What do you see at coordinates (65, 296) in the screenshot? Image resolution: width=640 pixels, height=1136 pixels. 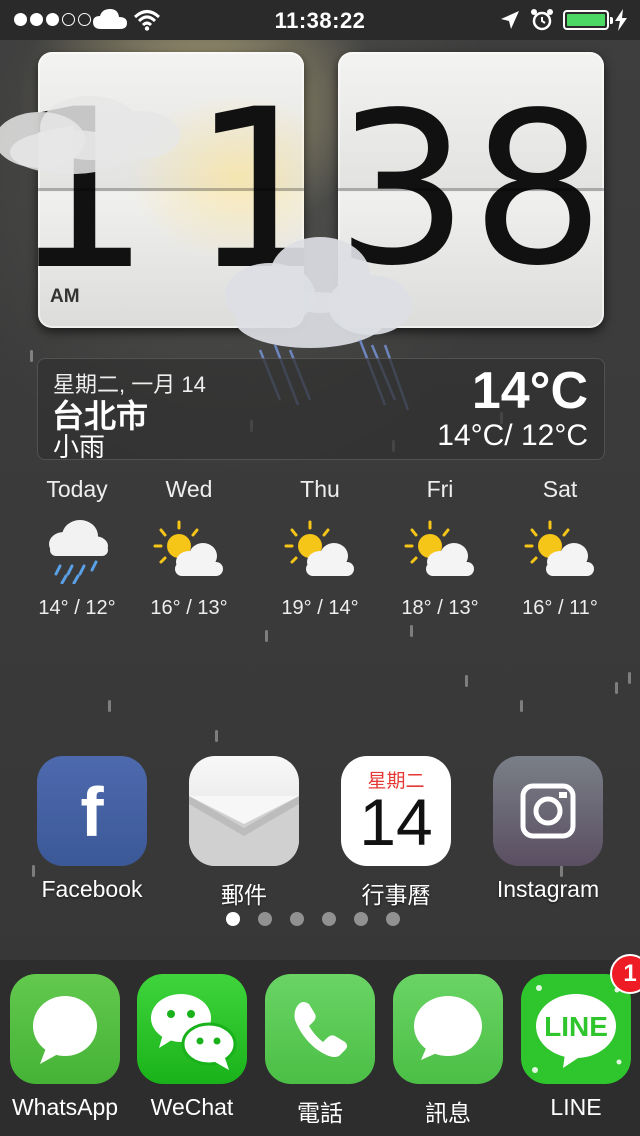 I see `clock-ampm: AM` at bounding box center [65, 296].